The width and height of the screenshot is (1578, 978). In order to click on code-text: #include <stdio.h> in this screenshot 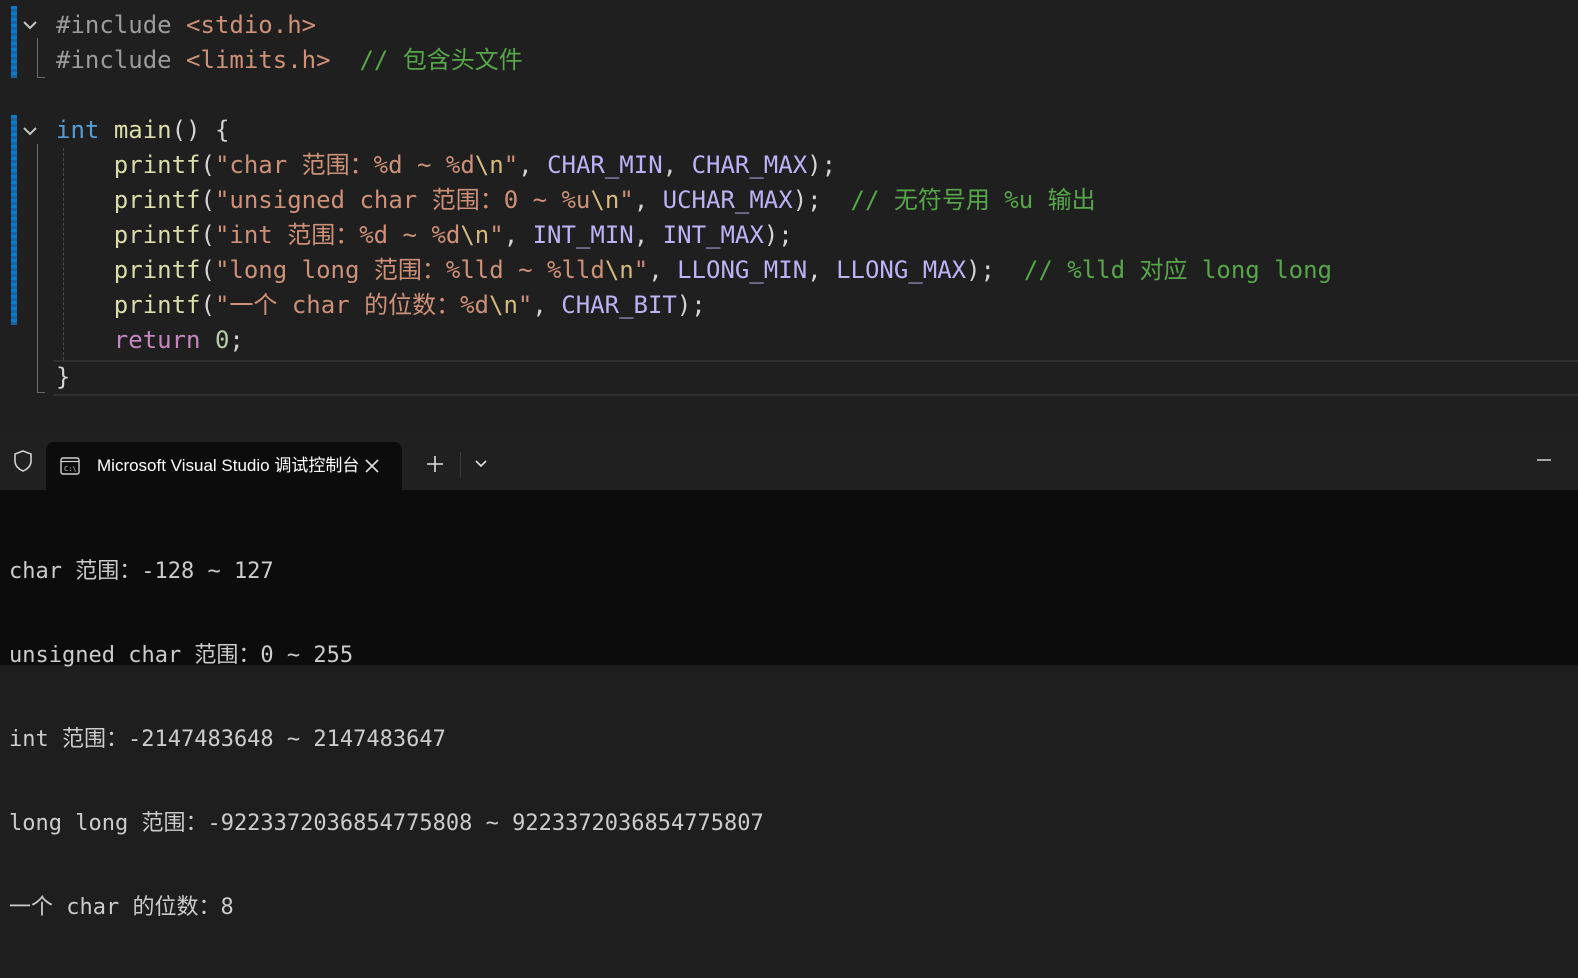, I will do `click(186, 25)`.